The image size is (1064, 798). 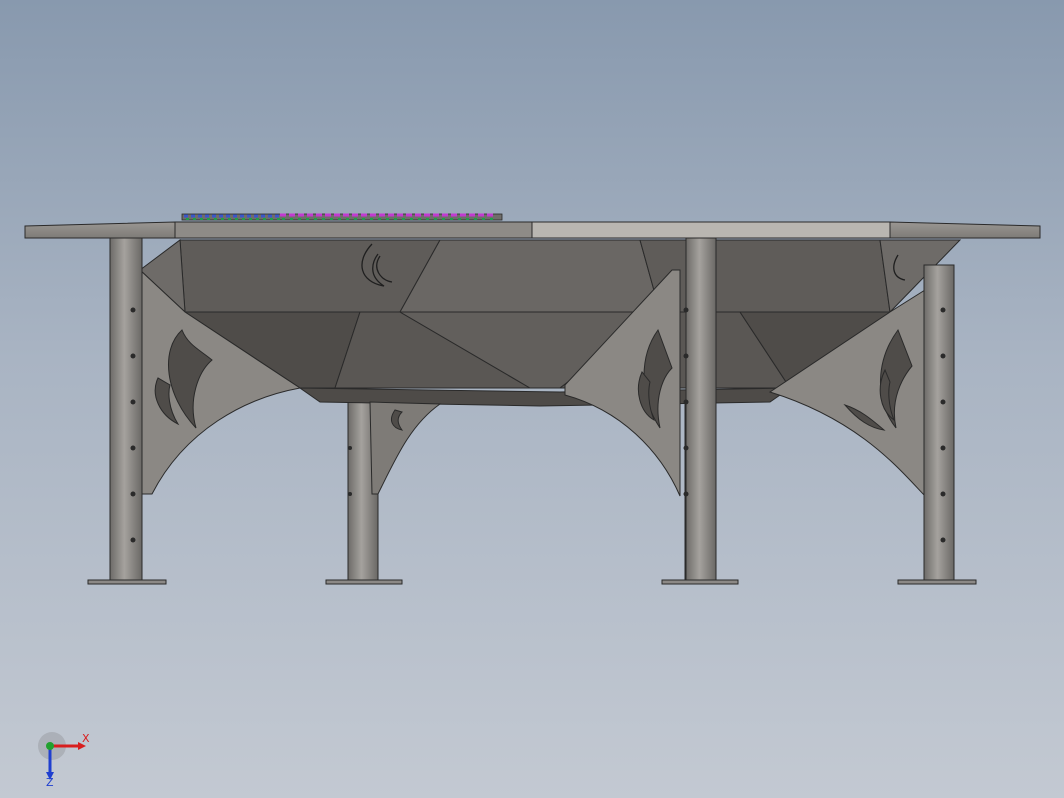 I want to click on z-axis-label: Z, so click(x=50, y=782).